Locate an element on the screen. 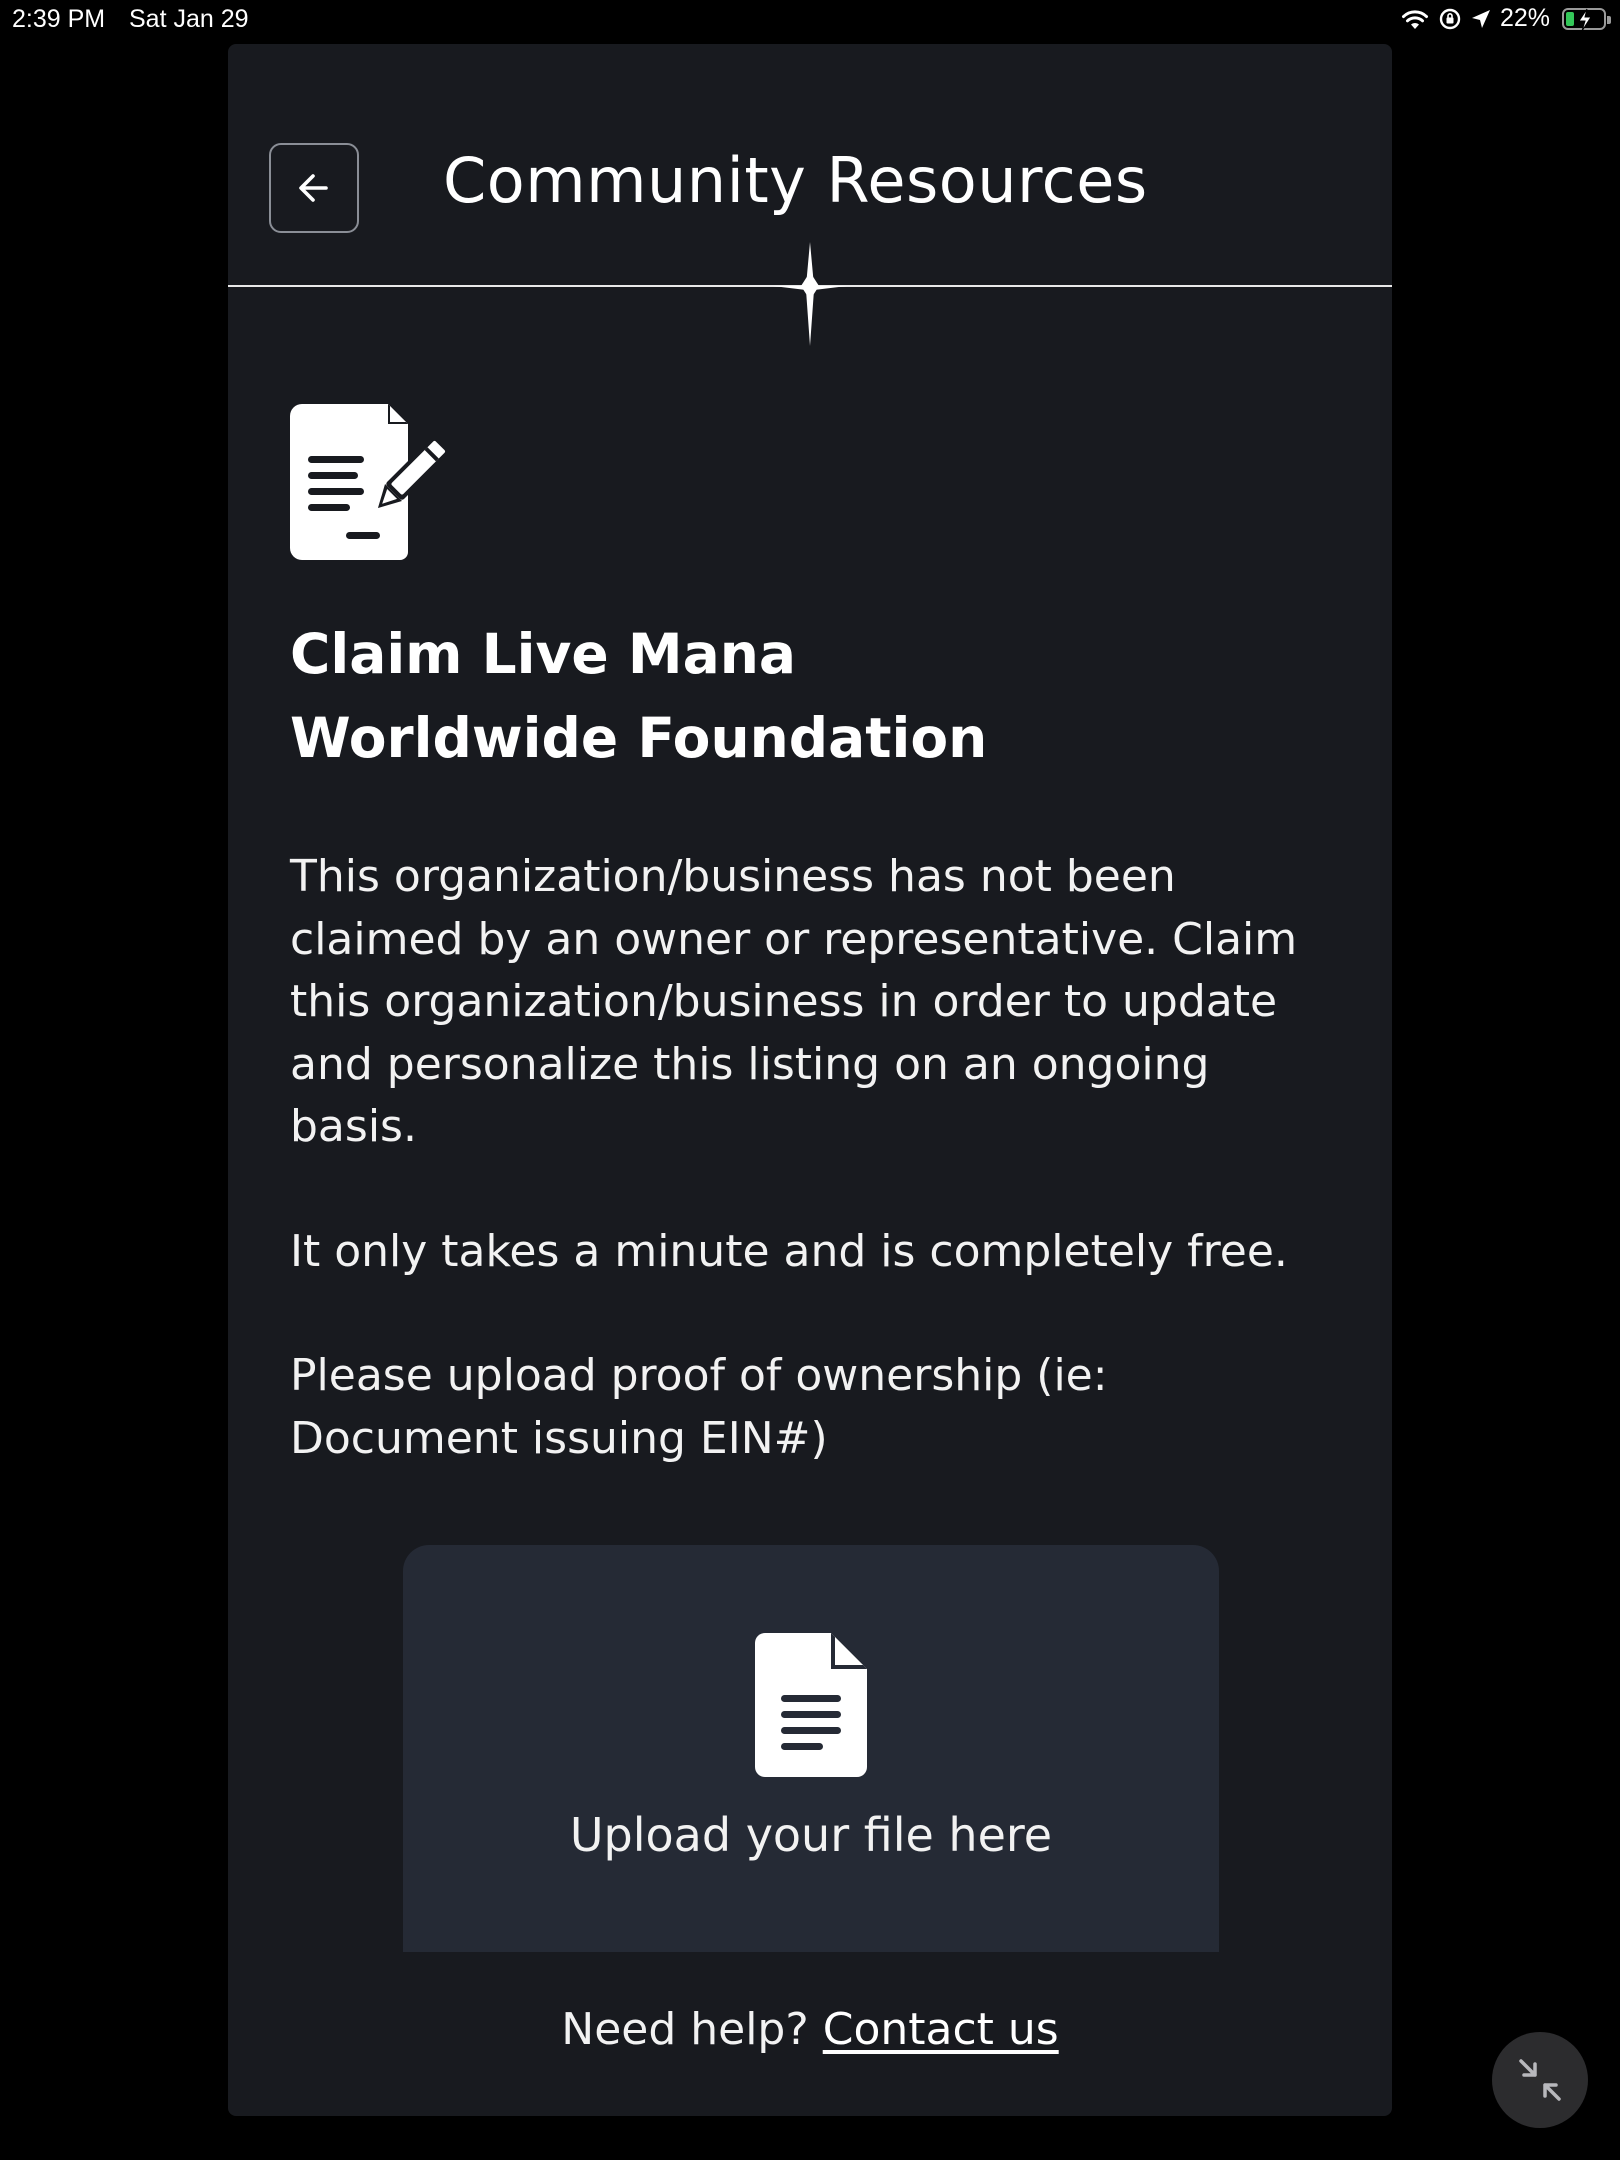 This screenshot has width=1620, height=2160. file-upload-dropzone: Upload your file here is located at coordinates (811, 1748).